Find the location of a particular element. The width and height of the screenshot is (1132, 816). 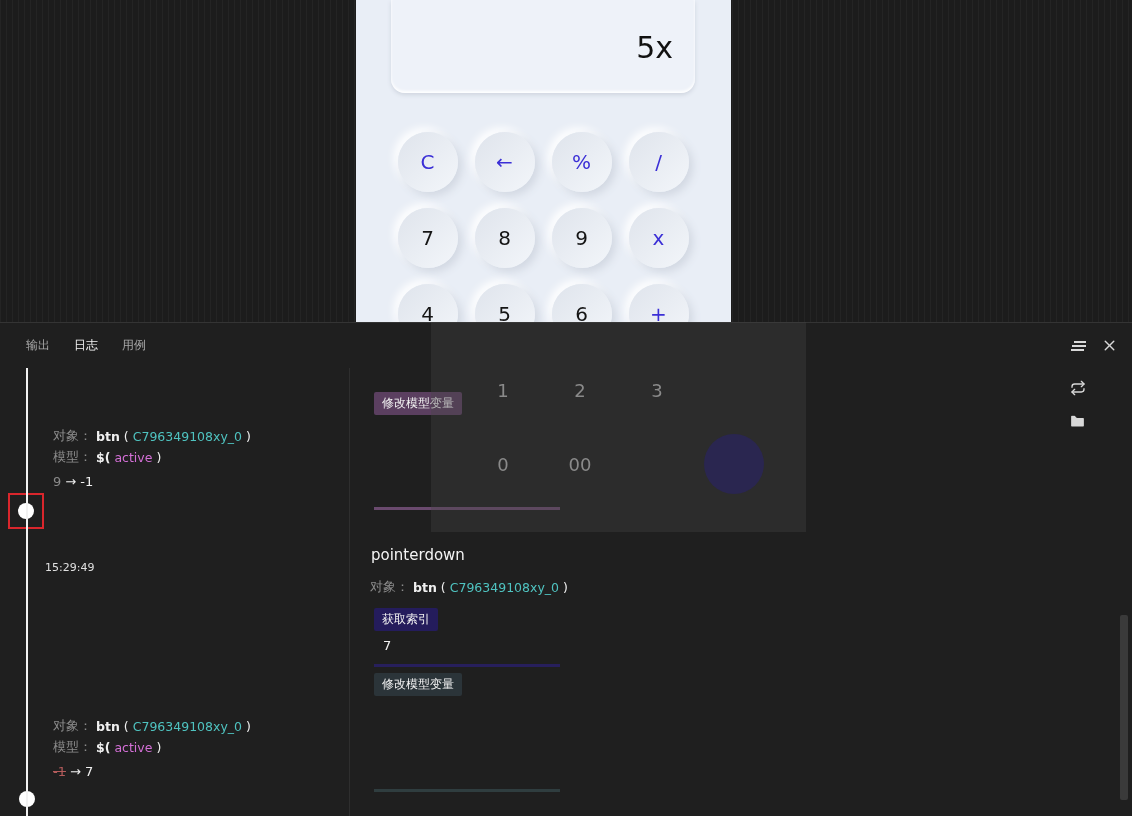

faded-key: 1 is located at coordinates (503, 390).